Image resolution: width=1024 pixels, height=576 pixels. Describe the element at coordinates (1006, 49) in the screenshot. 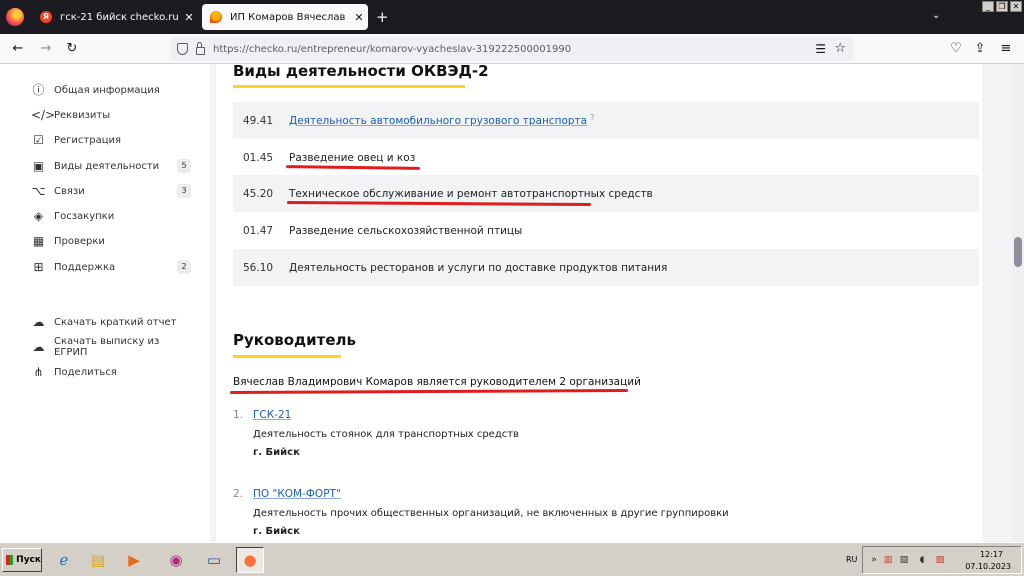

I see `menu-hamburger-icon: ≡` at that location.